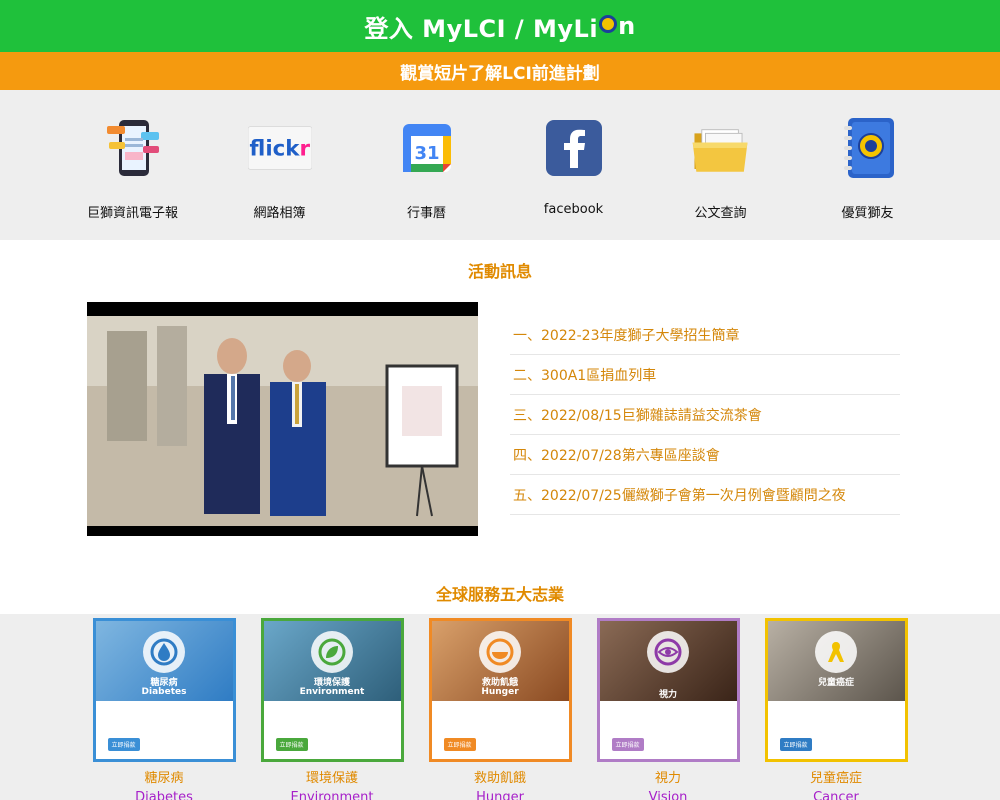 This screenshot has width=1000, height=800. I want to click on cause-vision: 視力 立即捐款 視力 Vision, so click(668, 707).